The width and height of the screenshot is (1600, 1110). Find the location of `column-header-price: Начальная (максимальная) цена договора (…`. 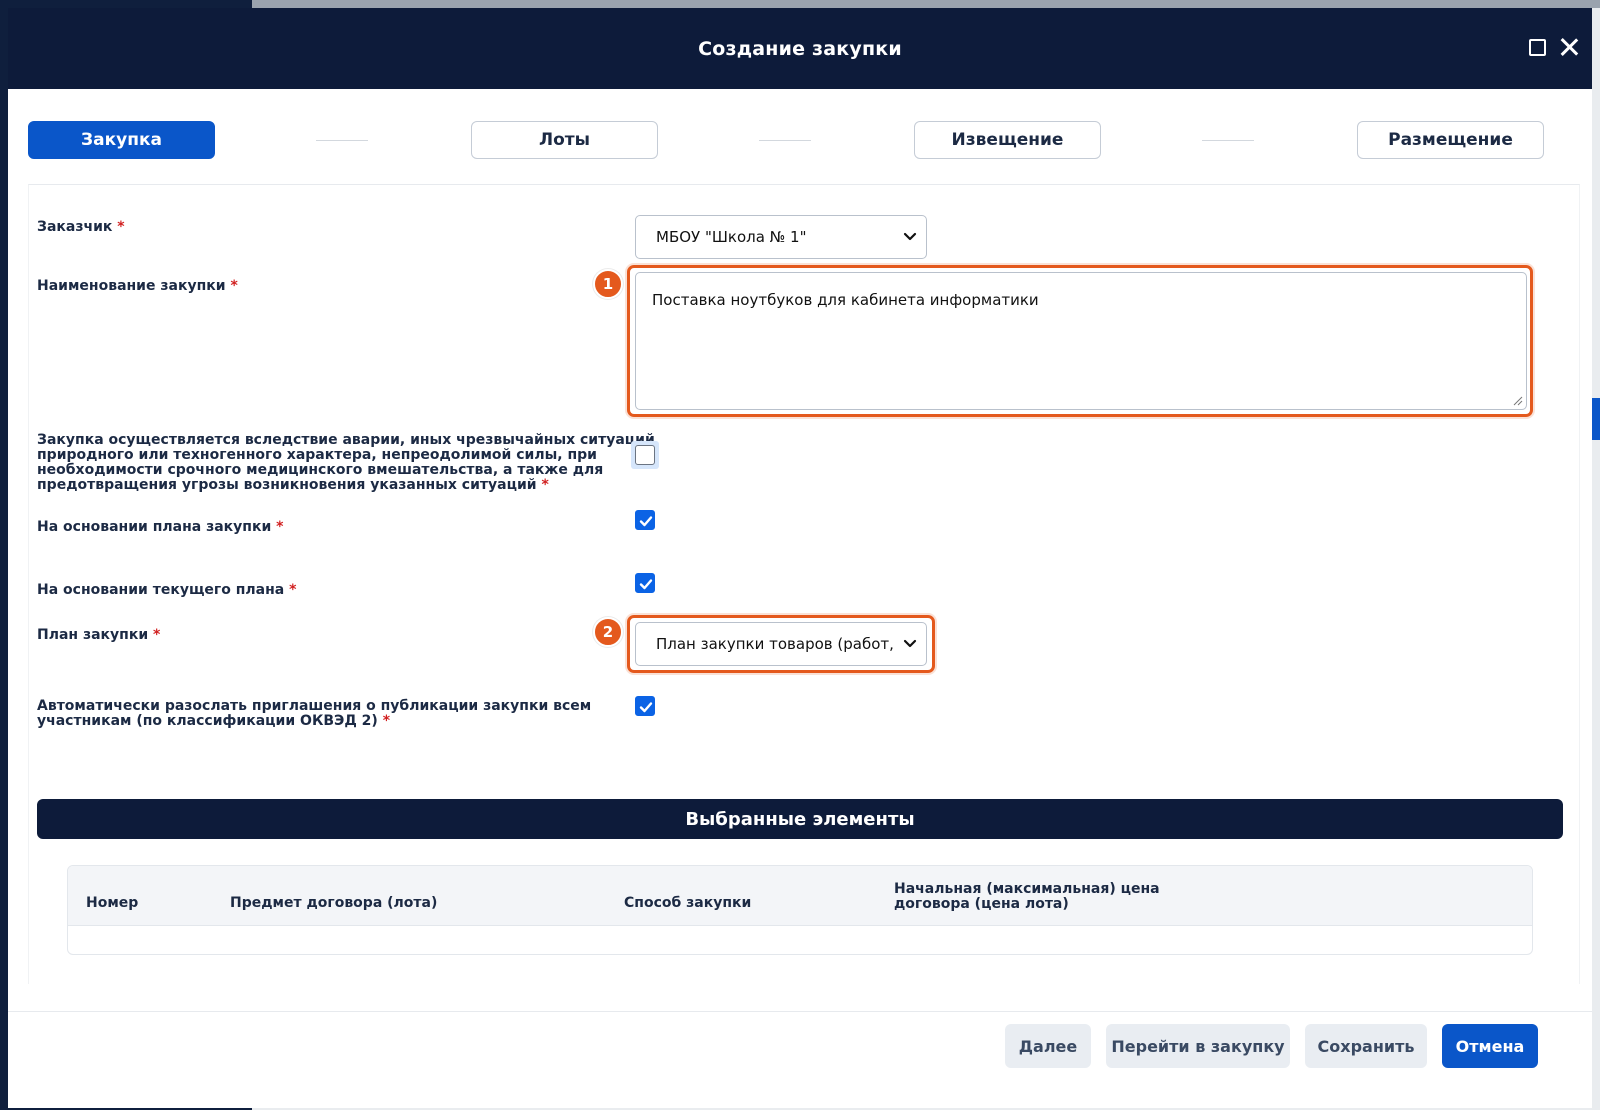

column-header-price: Начальная (максимальная) цена договора (… is located at coordinates (1027, 896).